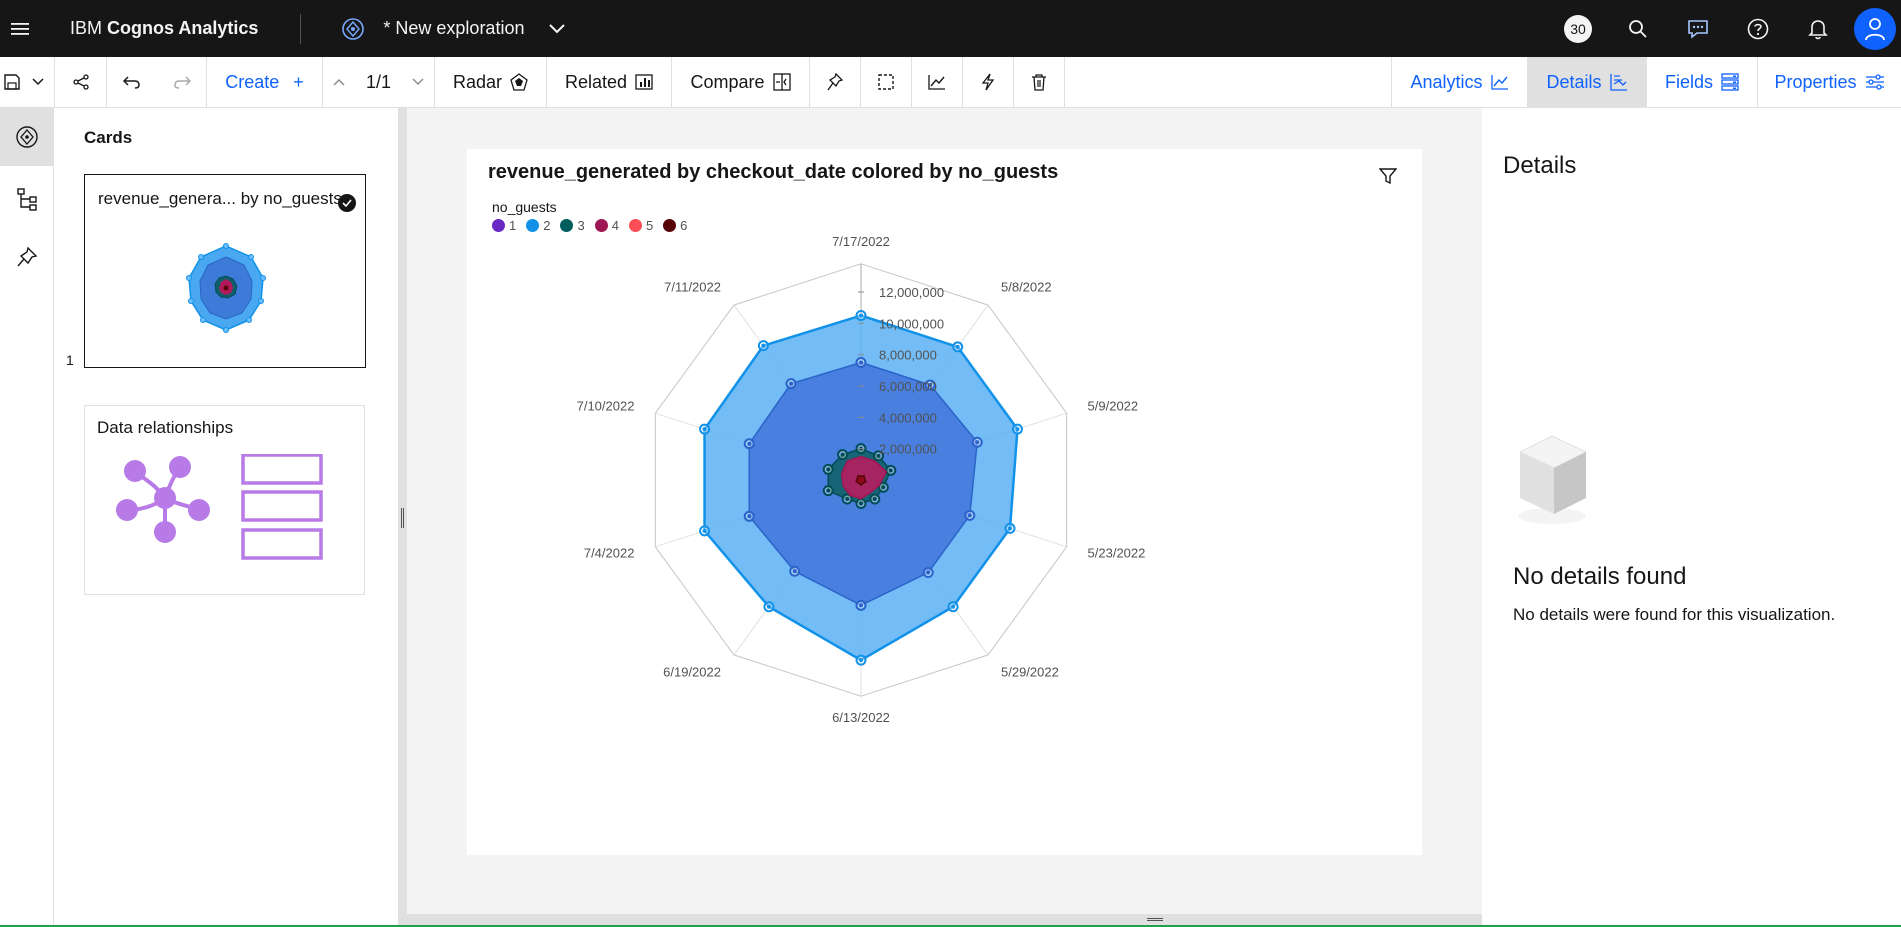  I want to click on axis-label: 5/23/2022, so click(1117, 553).